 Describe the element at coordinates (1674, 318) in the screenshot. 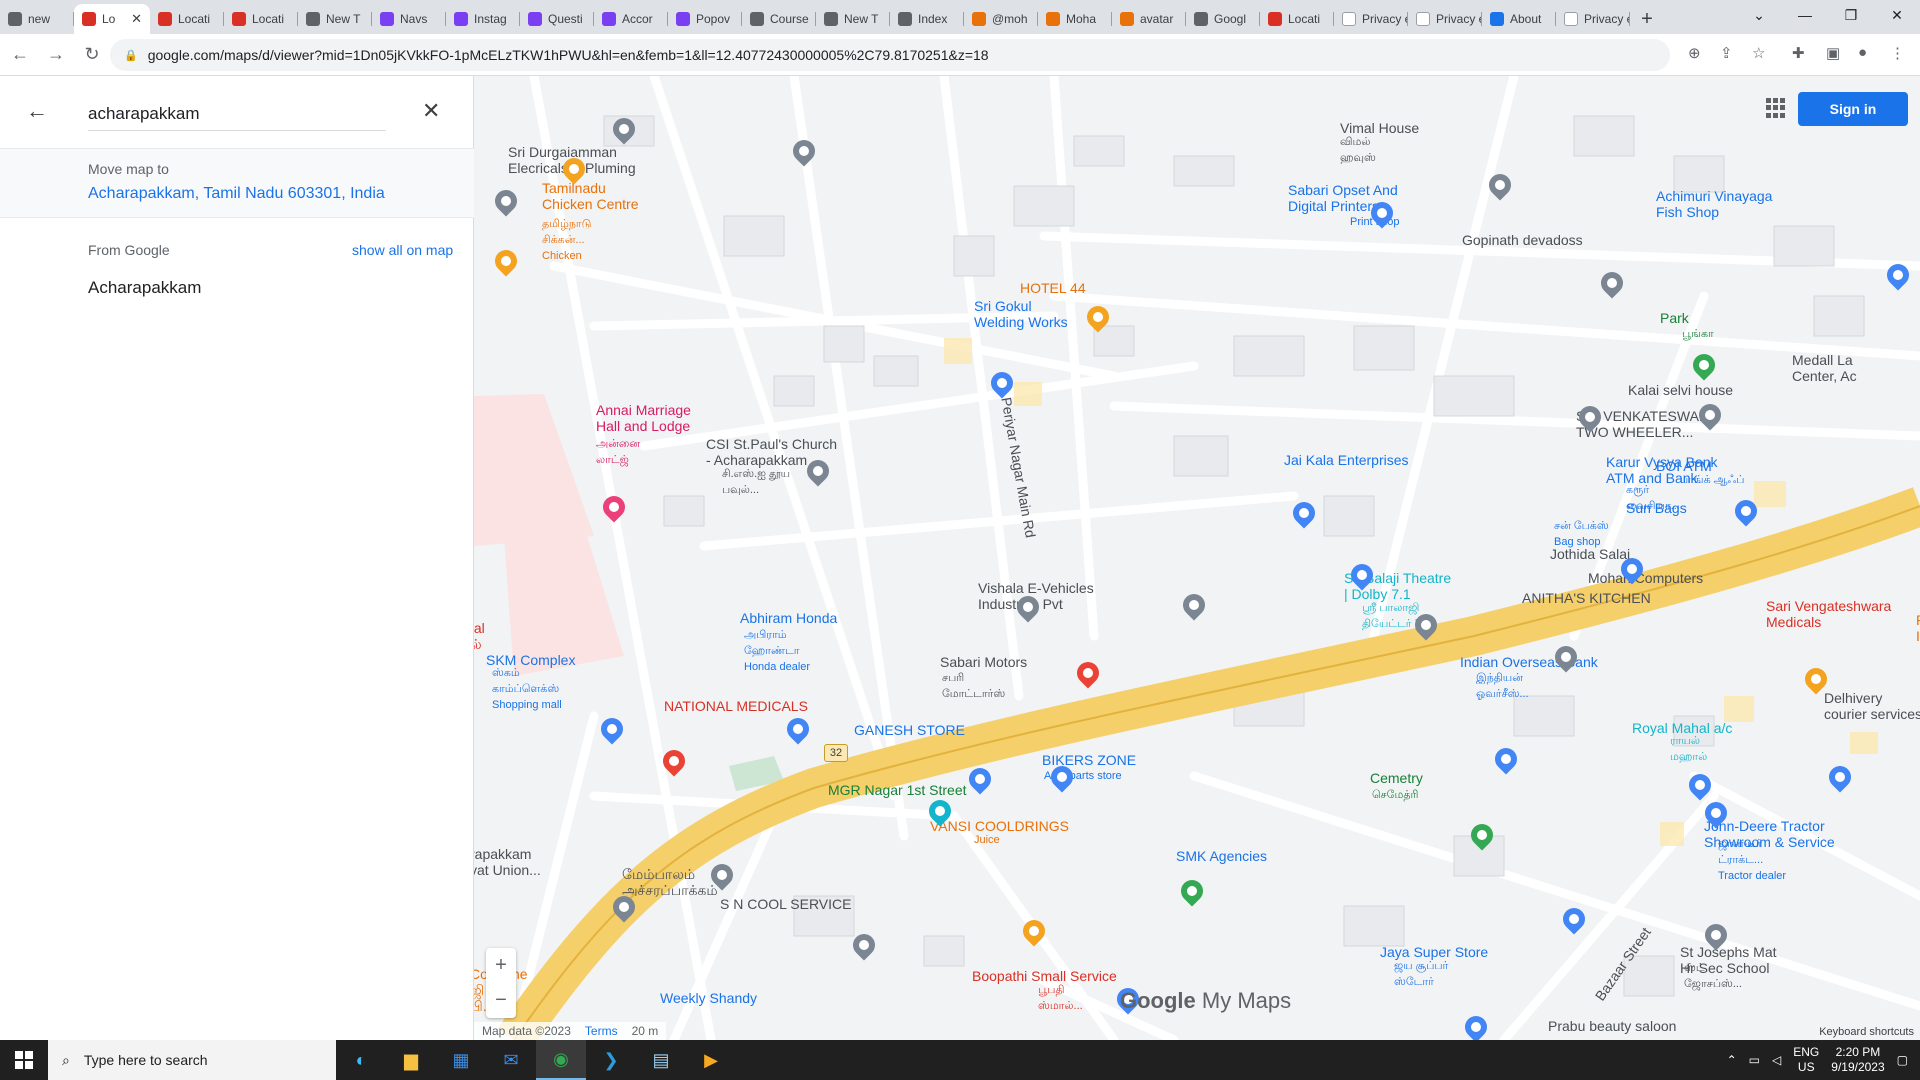

I see `map-place-label: Park` at that location.